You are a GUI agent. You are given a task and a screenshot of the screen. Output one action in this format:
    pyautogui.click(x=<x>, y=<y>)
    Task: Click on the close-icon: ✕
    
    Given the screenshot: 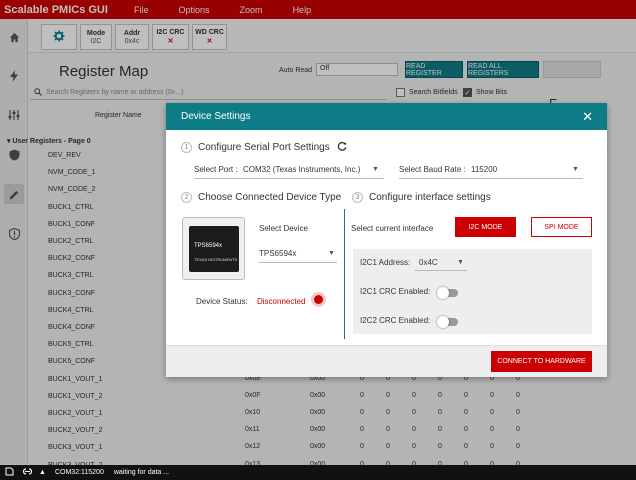 What is the action you would take?
    pyautogui.click(x=587, y=117)
    